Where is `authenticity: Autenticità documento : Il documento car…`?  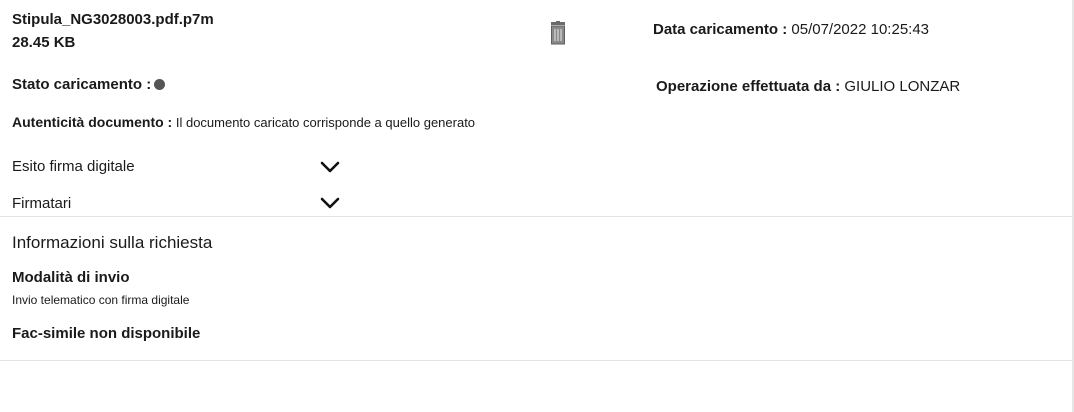
authenticity: Autenticità documento : Il documento car… is located at coordinates (243, 122).